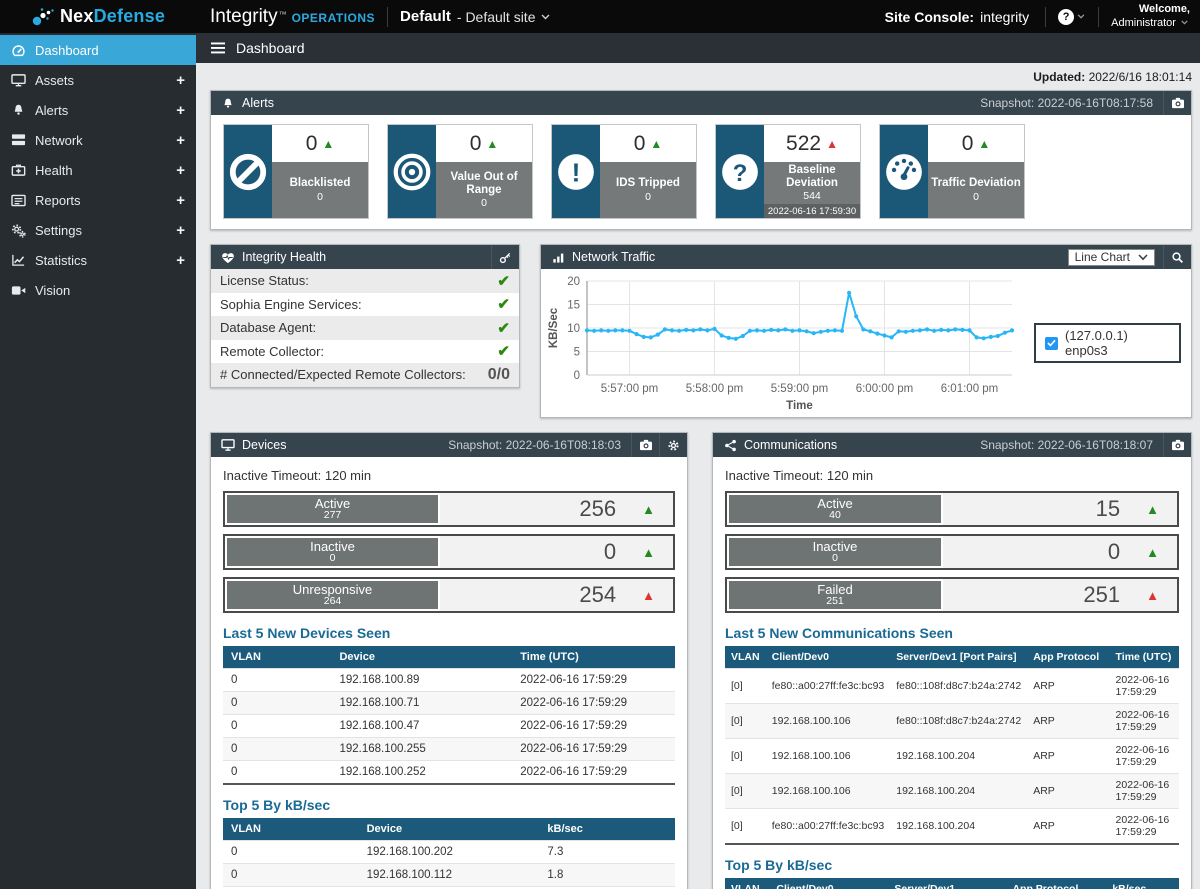 This screenshot has height=889, width=1200. What do you see at coordinates (277, 805) in the screenshot?
I see `devices-top5-title: Top 5 By kB/sec` at bounding box center [277, 805].